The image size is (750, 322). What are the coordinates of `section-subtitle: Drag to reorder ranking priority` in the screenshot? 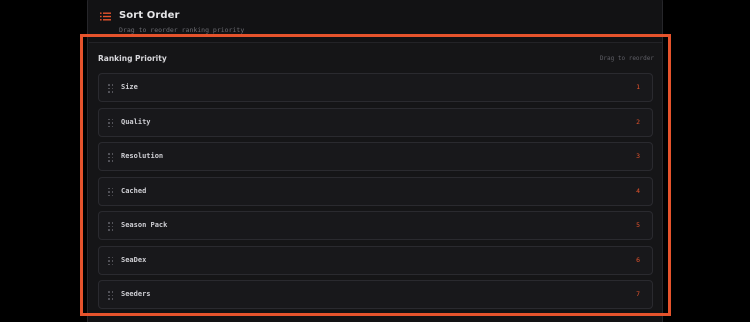 It's located at (182, 30).